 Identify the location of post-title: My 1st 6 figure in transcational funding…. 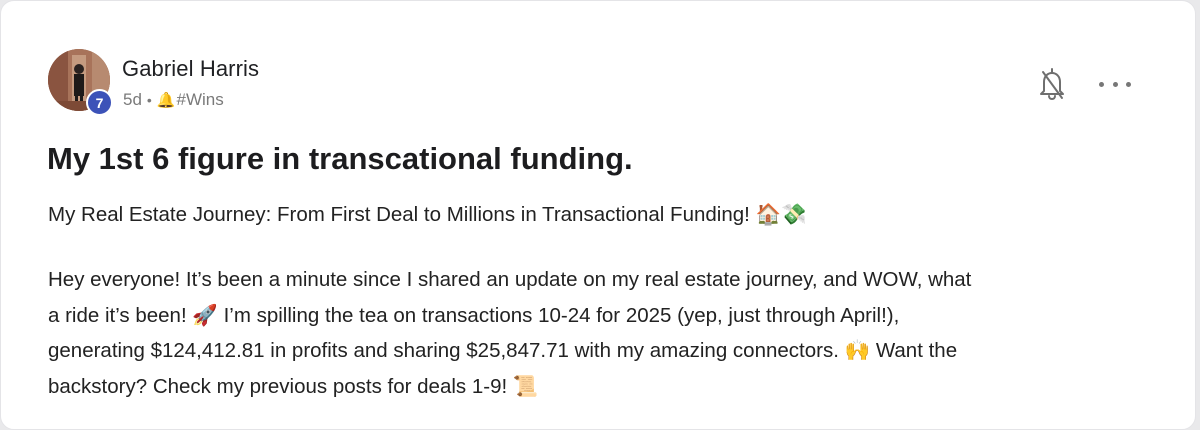
(340, 159).